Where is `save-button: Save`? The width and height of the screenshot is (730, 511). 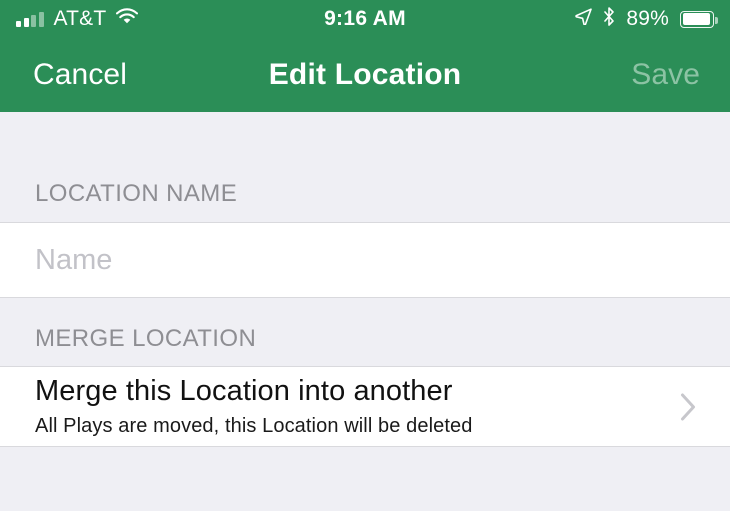 save-button: Save is located at coordinates (665, 75).